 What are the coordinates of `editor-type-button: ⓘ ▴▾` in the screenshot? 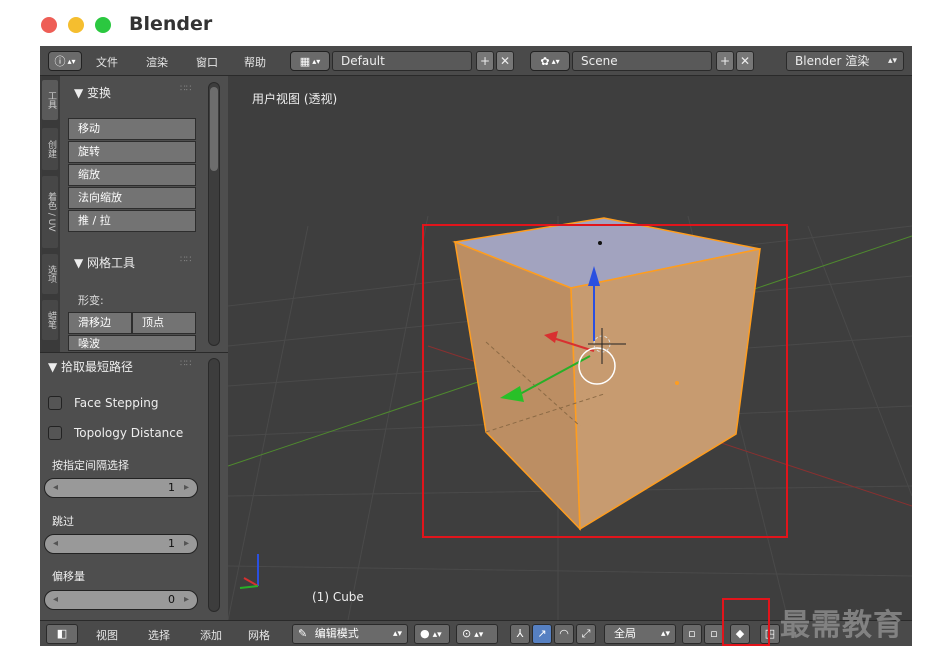 It's located at (65, 61).